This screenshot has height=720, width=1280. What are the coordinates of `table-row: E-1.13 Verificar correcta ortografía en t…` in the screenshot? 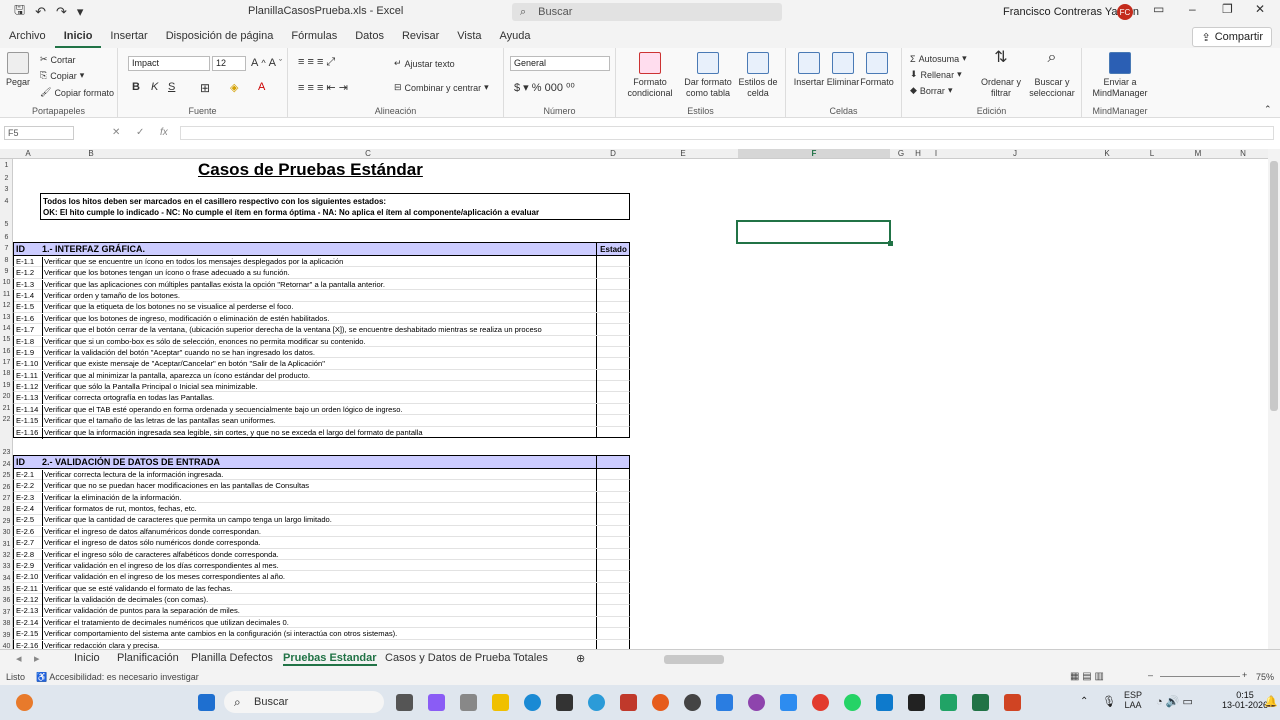 It's located at (321, 398).